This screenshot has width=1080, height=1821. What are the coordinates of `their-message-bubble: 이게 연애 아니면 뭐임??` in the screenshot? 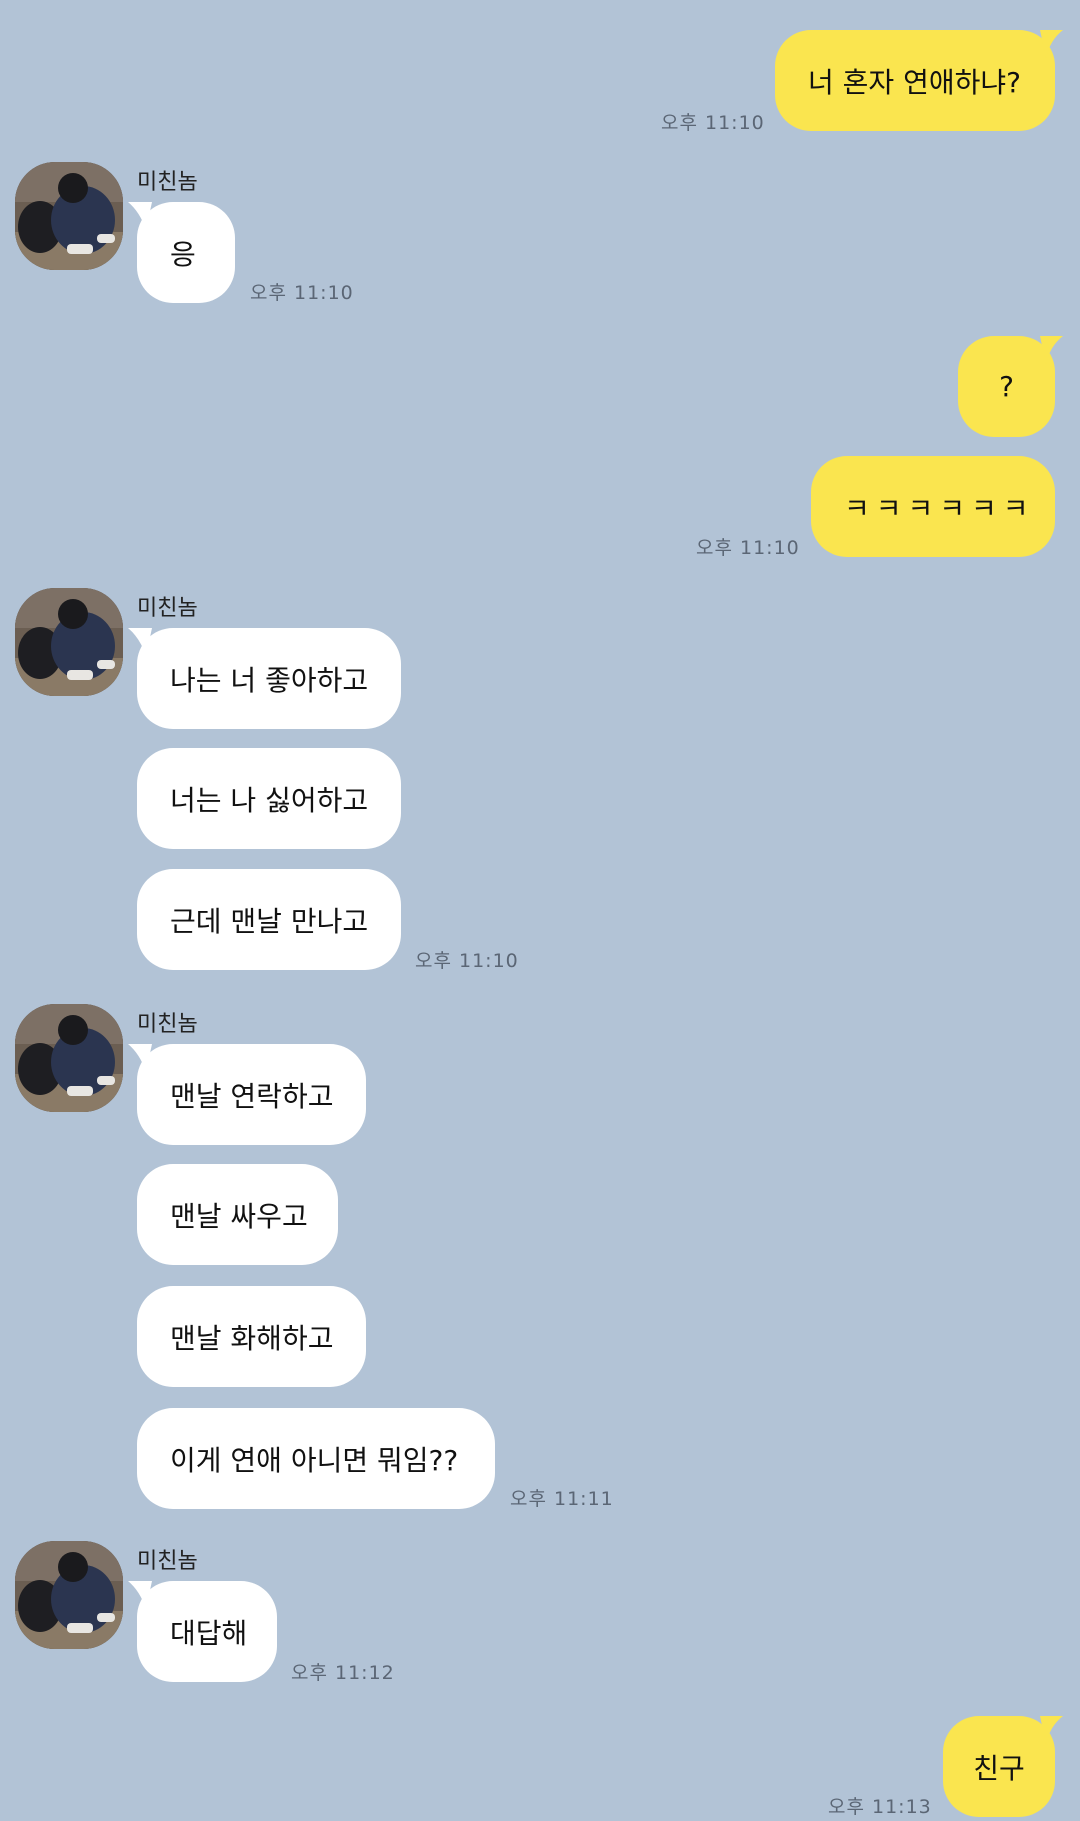 It's located at (316, 1458).